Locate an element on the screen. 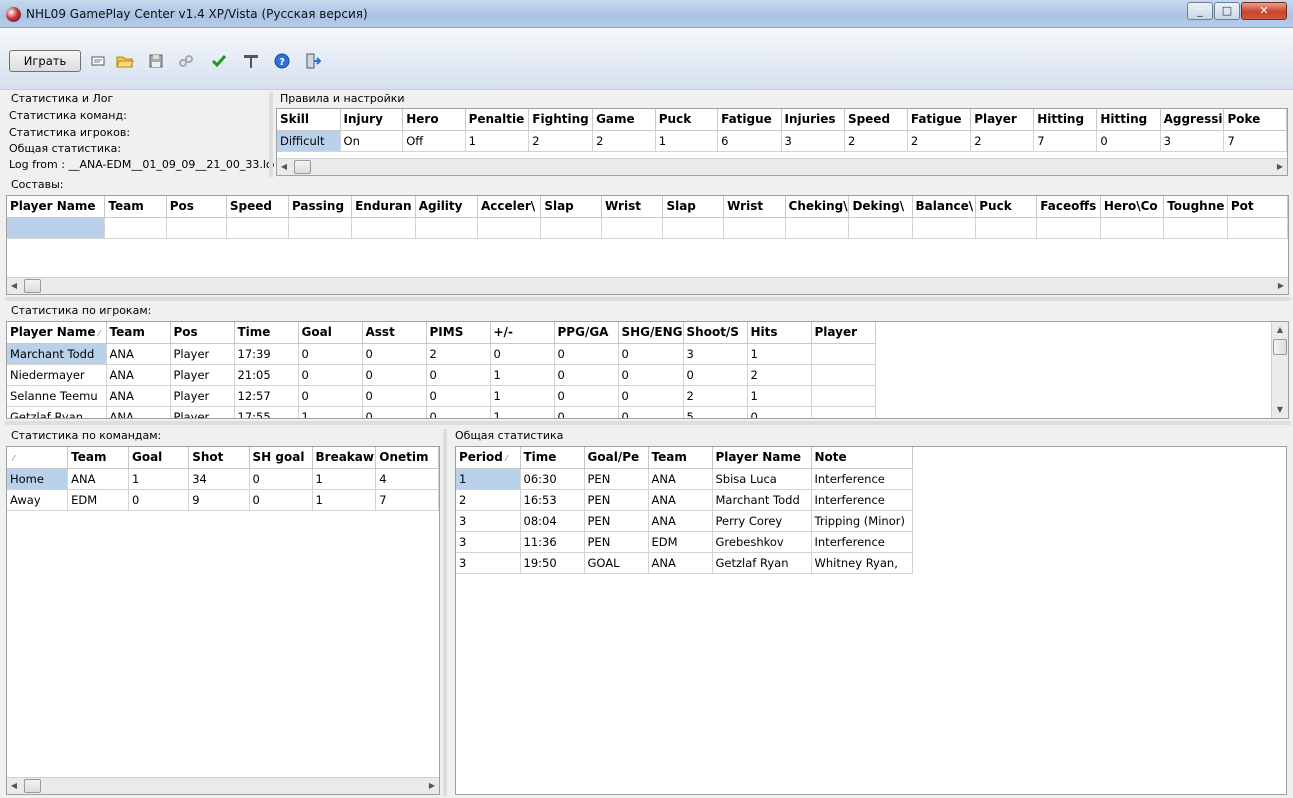 Image resolution: width=1293 pixels, height=798 pixels. table-cell: Sbisa Luca is located at coordinates (762, 479).